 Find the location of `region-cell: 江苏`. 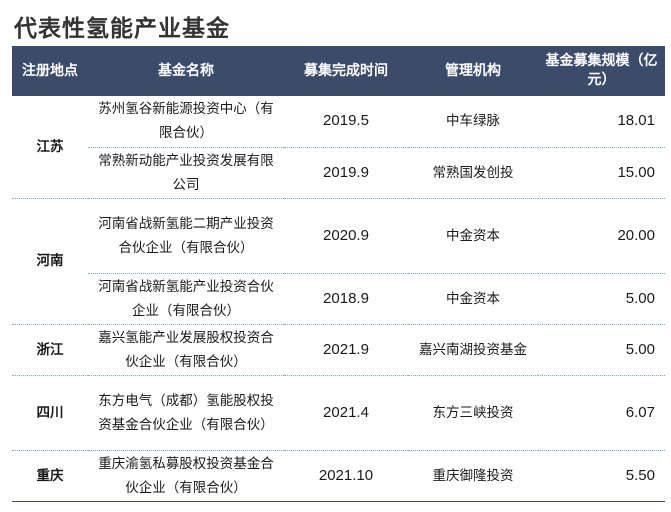

region-cell: 江苏 is located at coordinates (50, 147).